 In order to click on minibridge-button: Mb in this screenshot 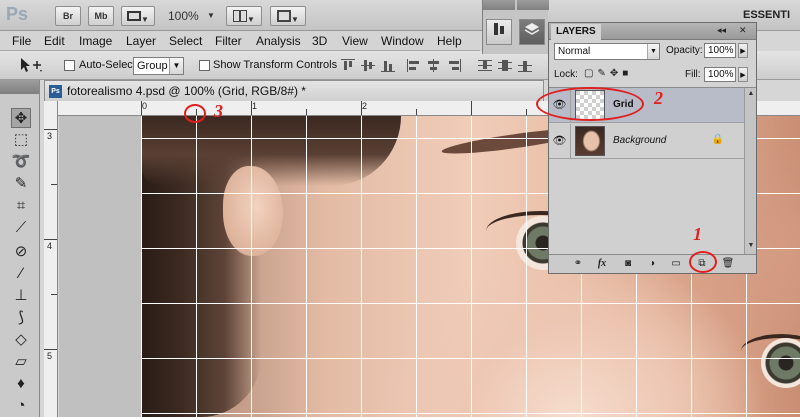, I will do `click(101, 16)`.